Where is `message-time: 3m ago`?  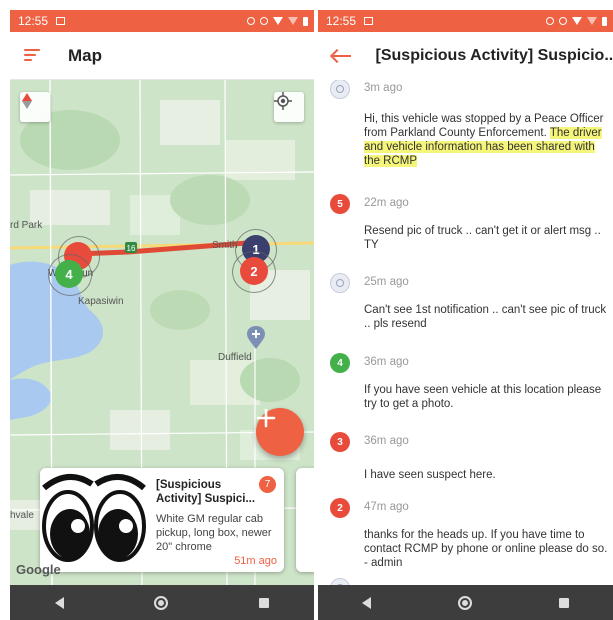
message-time: 3m ago is located at coordinates (383, 88).